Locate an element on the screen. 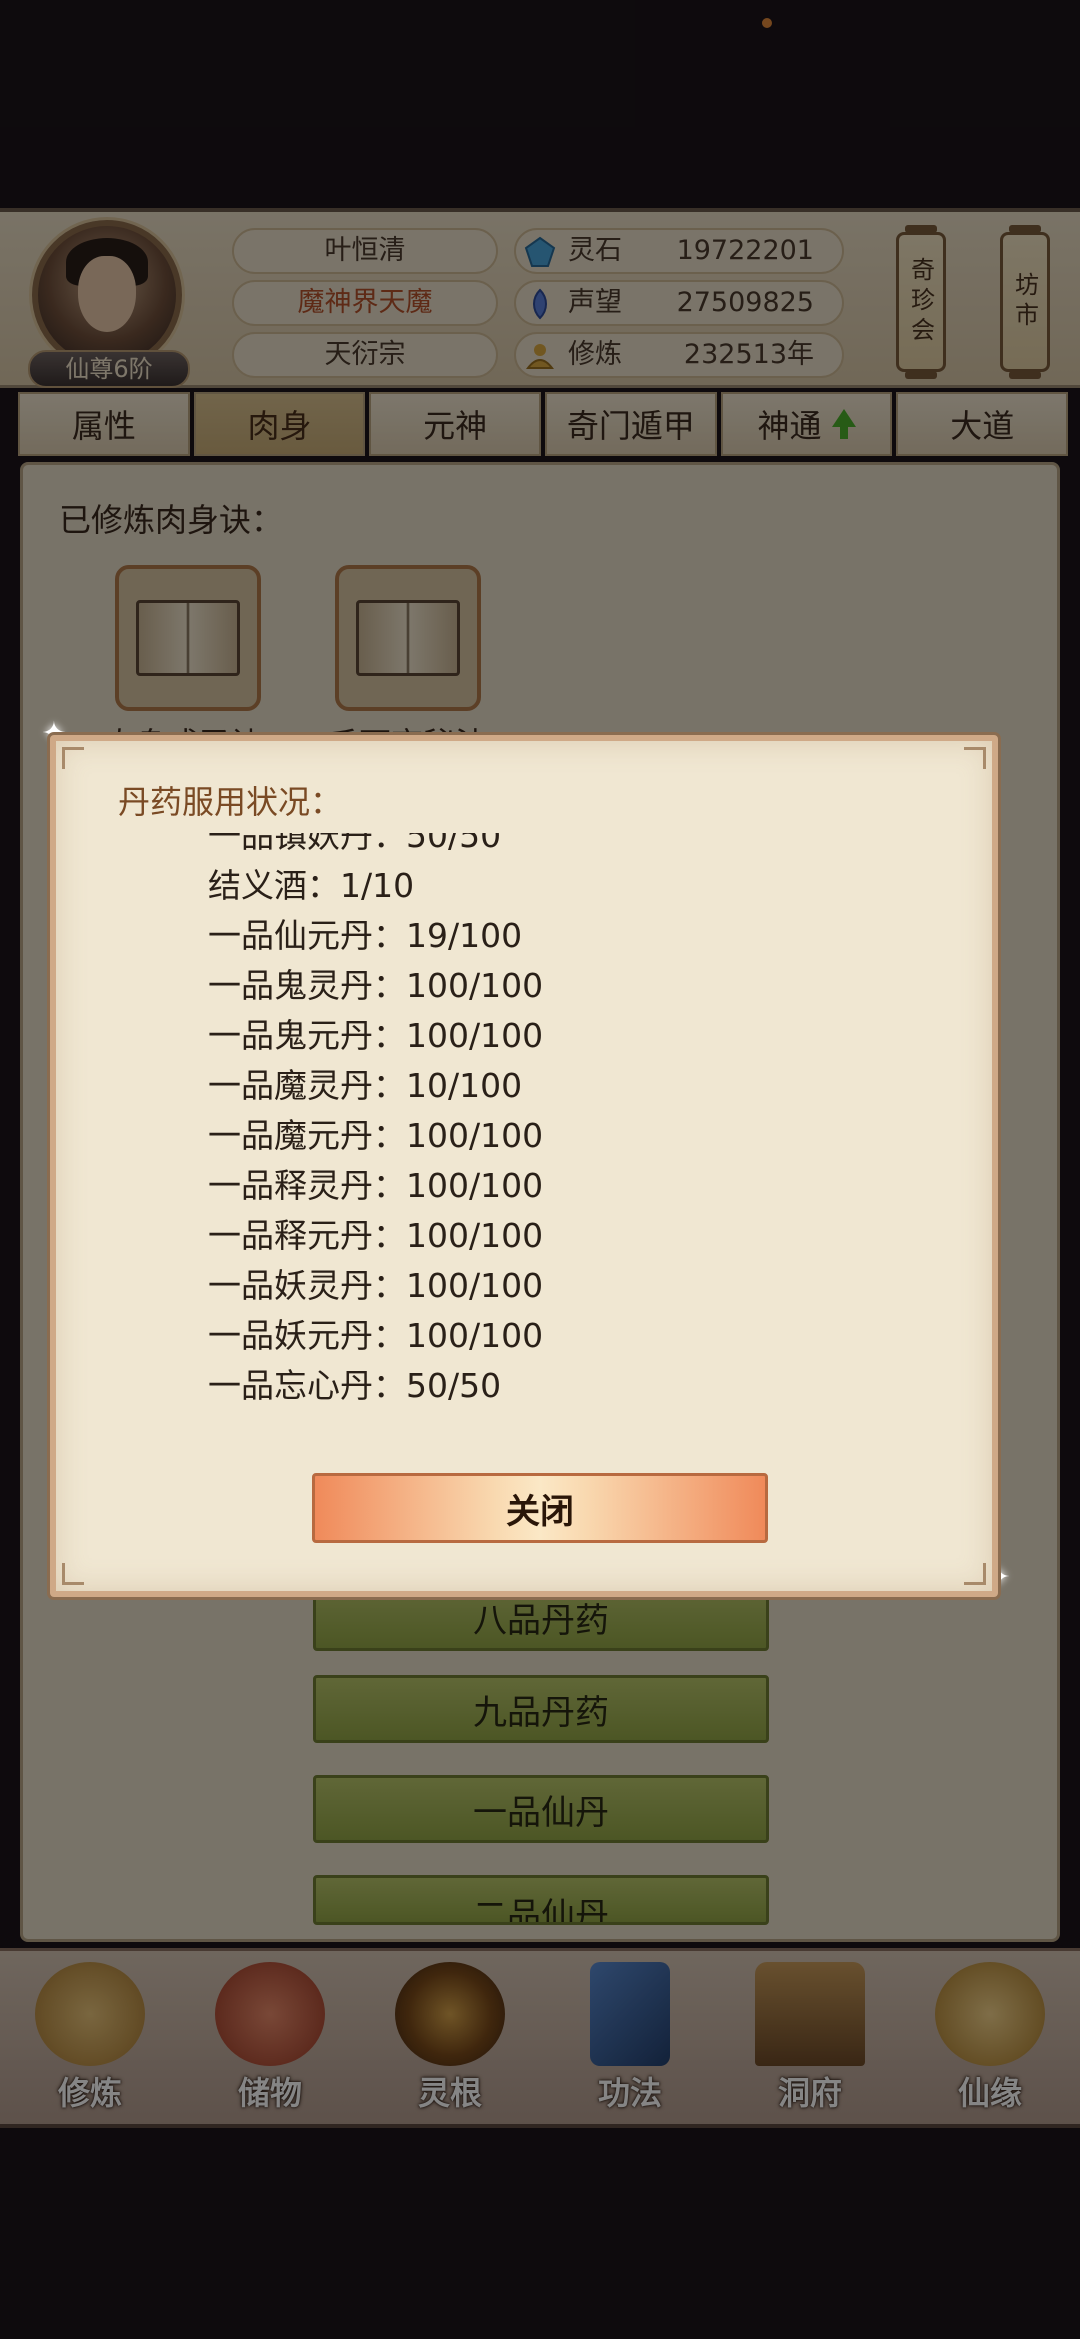  list-item: 一品鬼灵丹：100/100 is located at coordinates (376, 985).